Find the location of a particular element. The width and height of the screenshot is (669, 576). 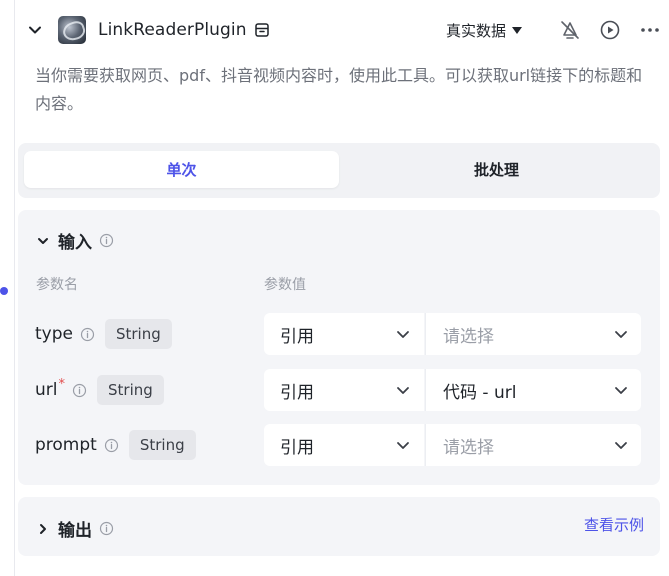

node-left-border is located at coordinates (14, 288).